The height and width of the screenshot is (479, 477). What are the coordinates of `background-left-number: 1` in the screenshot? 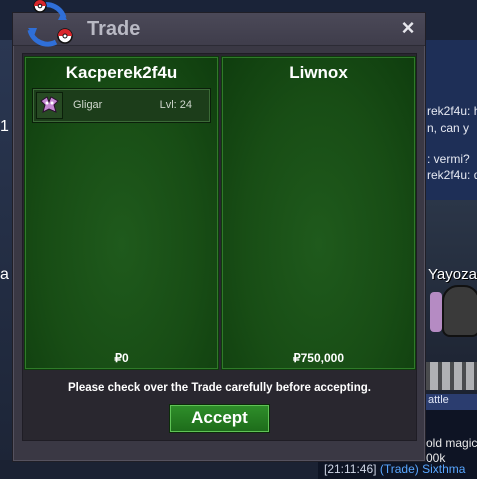 It's located at (4, 126).